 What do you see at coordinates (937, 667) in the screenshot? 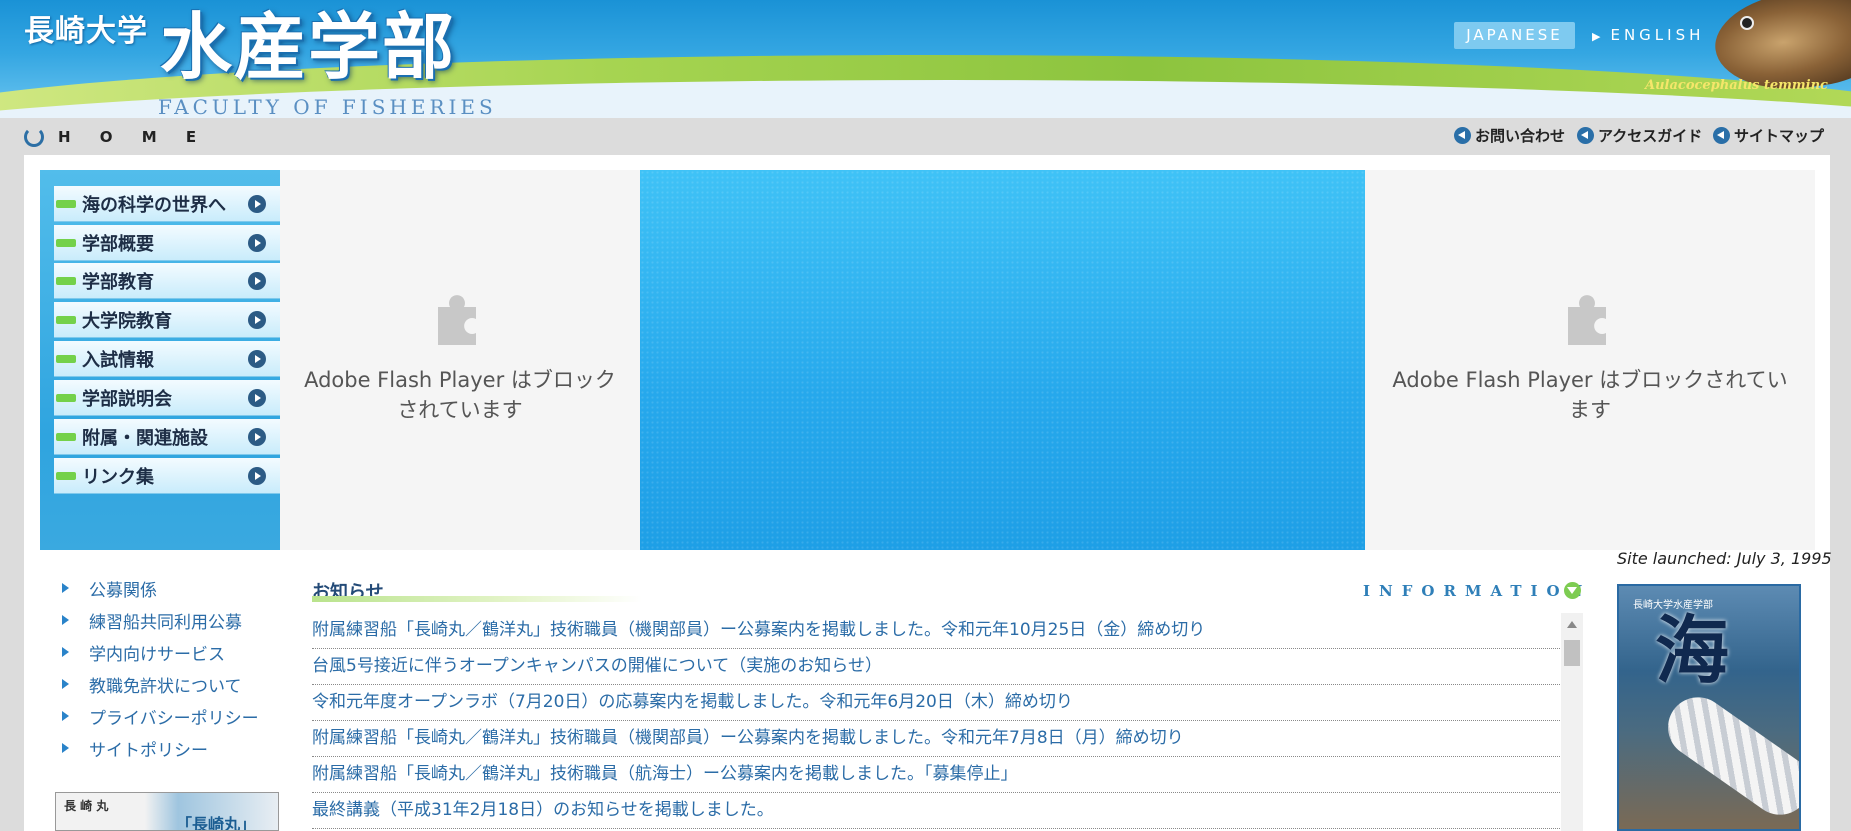
I see `news-item: 台風5号接近に伴うオープンキャンパスの開催について（実施のお知らせ）` at bounding box center [937, 667].